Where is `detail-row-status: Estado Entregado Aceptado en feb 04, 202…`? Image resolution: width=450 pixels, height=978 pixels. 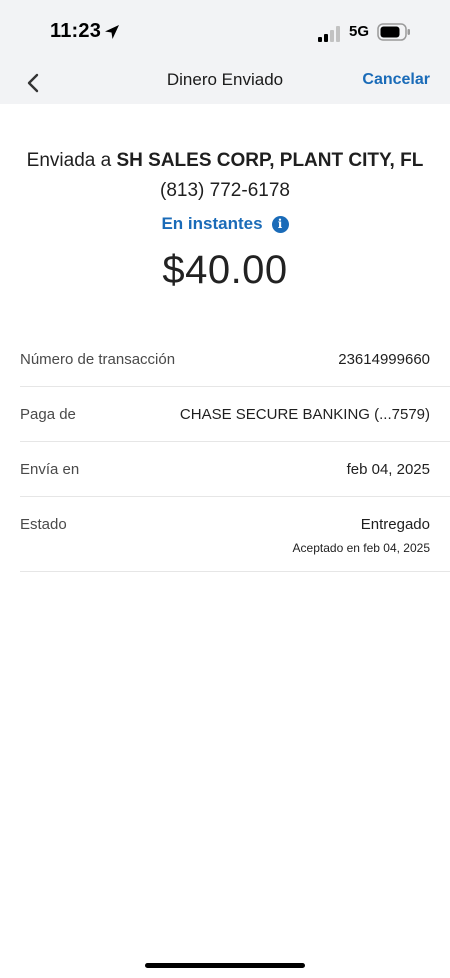 detail-row-status: Estado Entregado Aceptado en feb 04, 202… is located at coordinates (235, 534).